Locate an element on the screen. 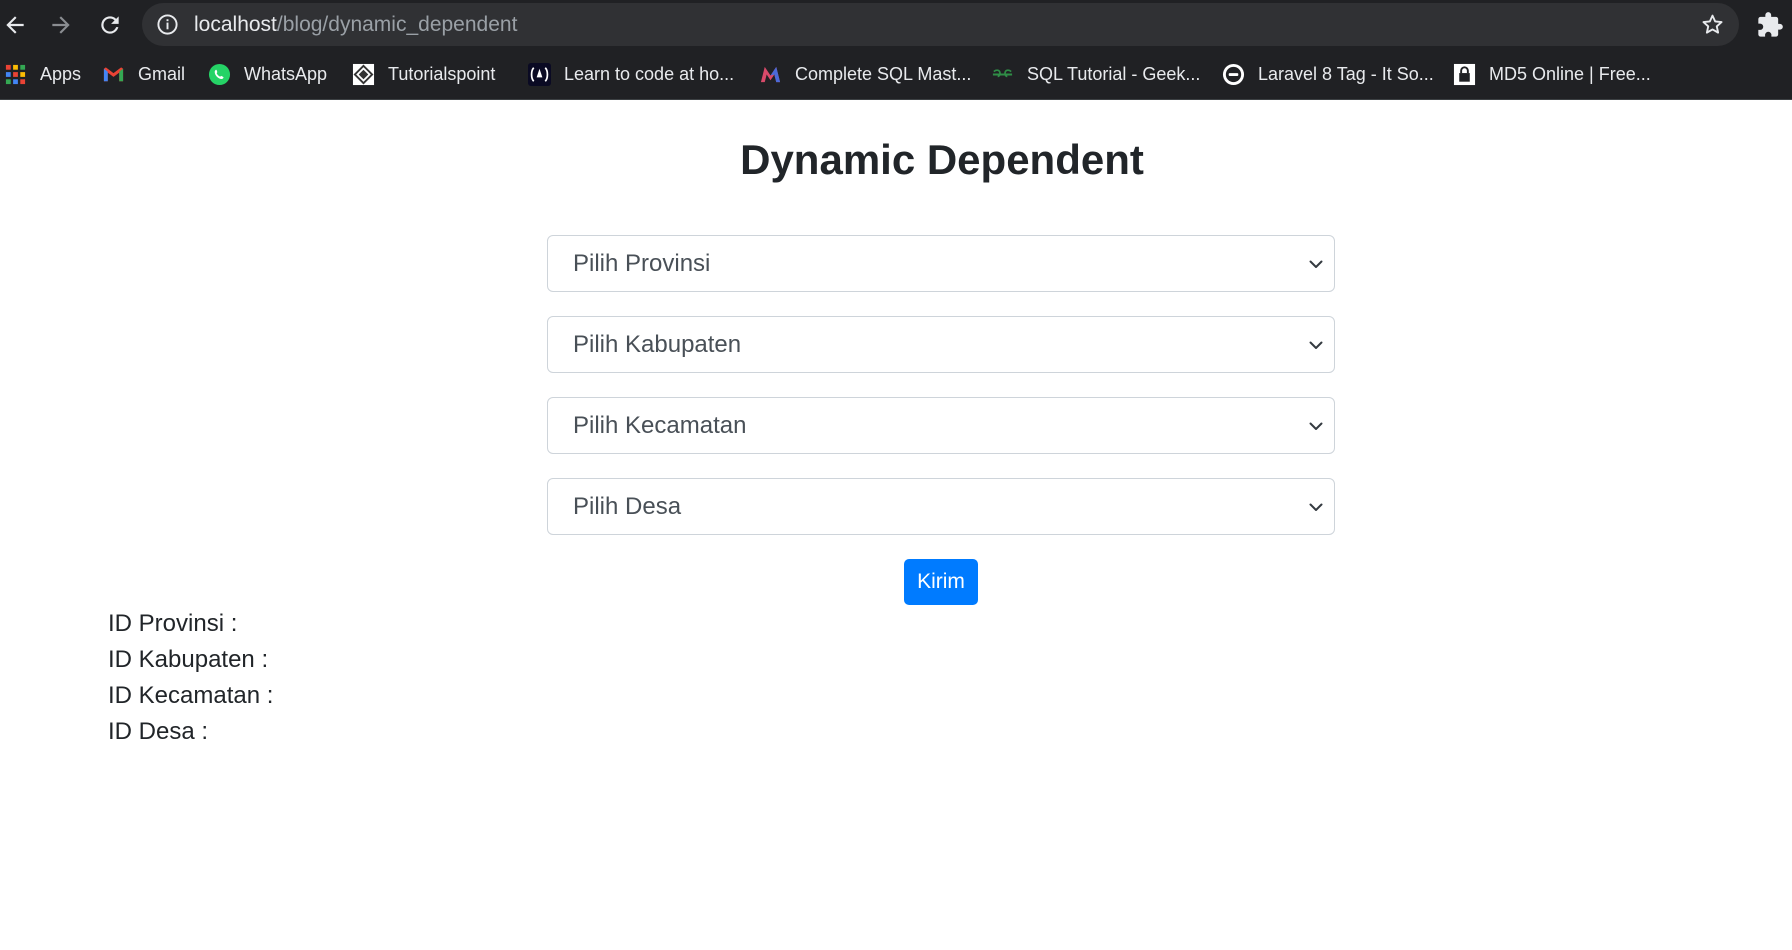 This screenshot has height=950, width=1792. bookmark-apps: Apps is located at coordinates (42, 74).